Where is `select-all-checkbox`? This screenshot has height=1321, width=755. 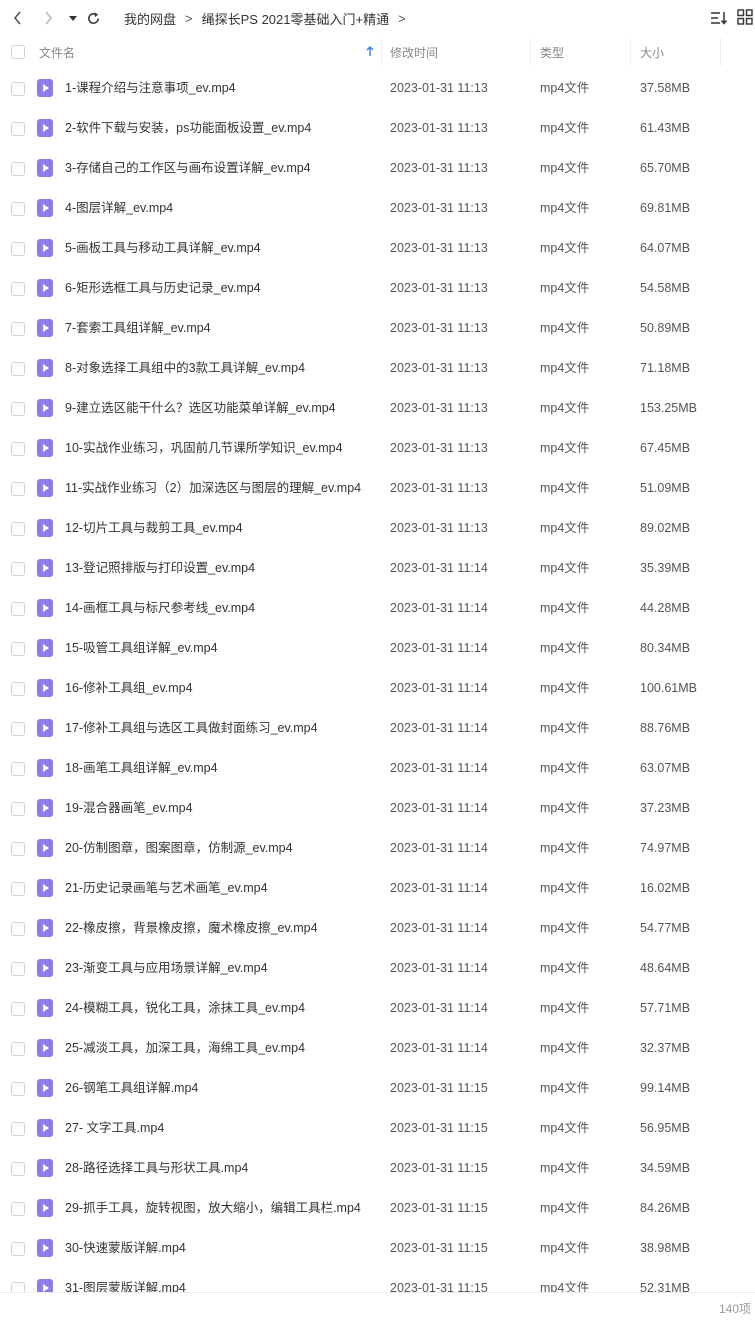 select-all-checkbox is located at coordinates (18, 52).